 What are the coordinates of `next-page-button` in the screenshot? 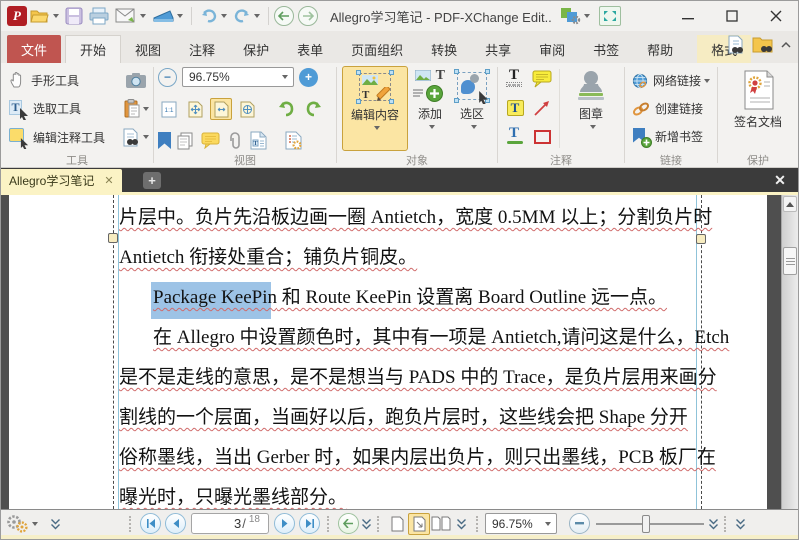 It's located at (284, 523).